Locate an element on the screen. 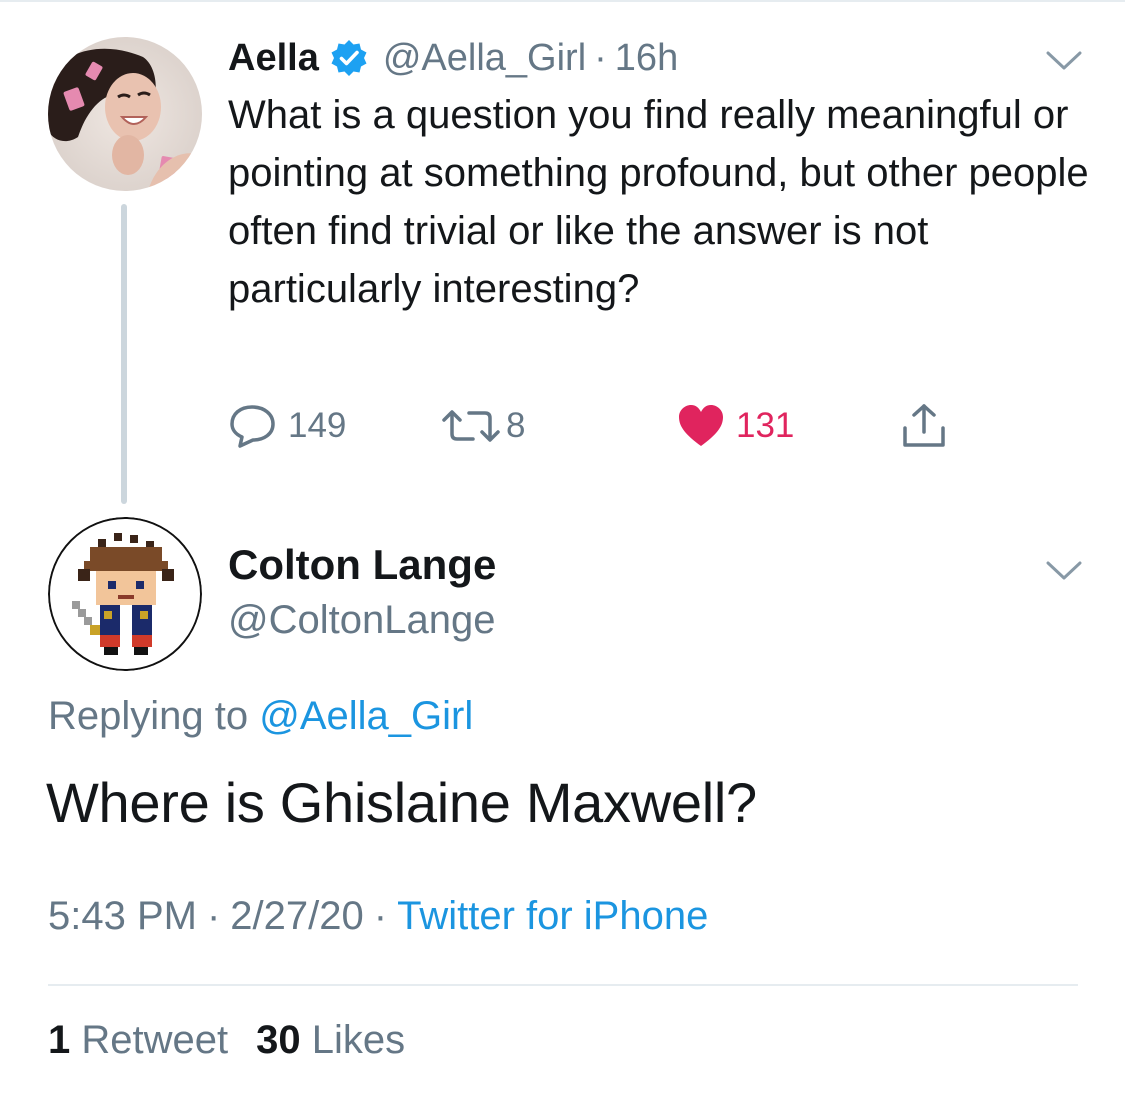 This screenshot has height=1100, width=1125. tweet-date: 2/27/20 is located at coordinates (296, 916).